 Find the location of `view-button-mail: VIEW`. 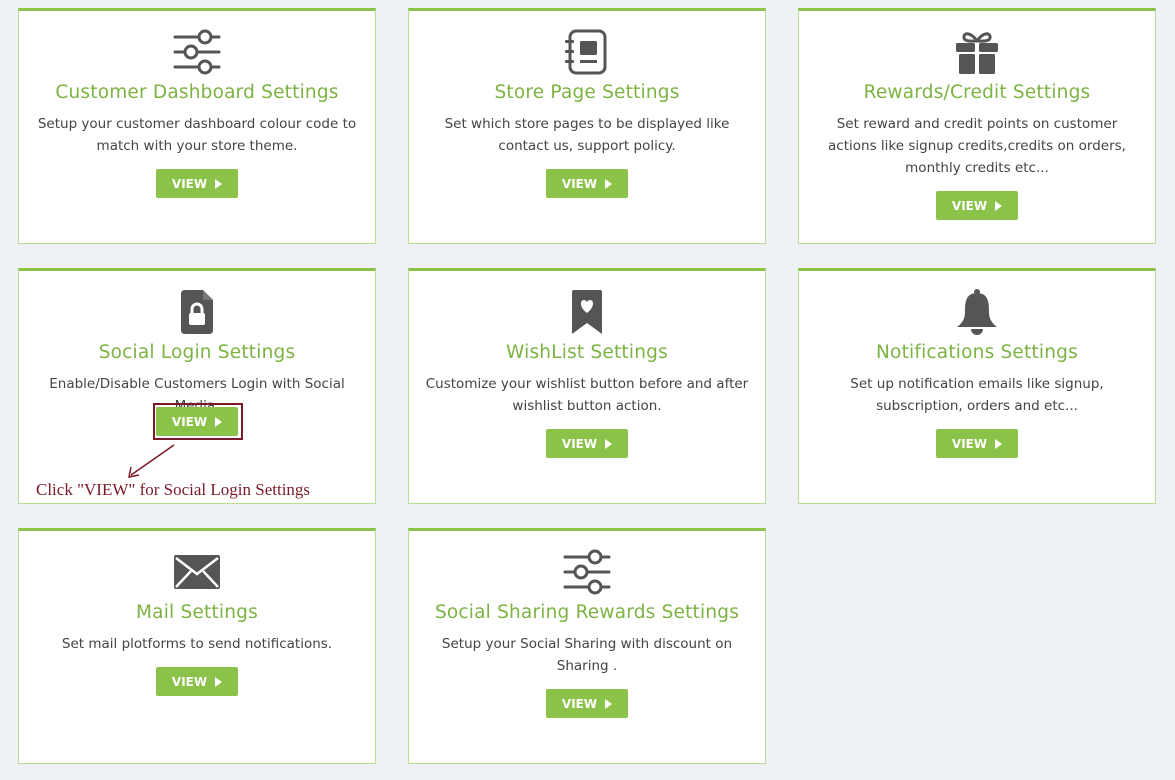

view-button-mail: VIEW is located at coordinates (197, 681).